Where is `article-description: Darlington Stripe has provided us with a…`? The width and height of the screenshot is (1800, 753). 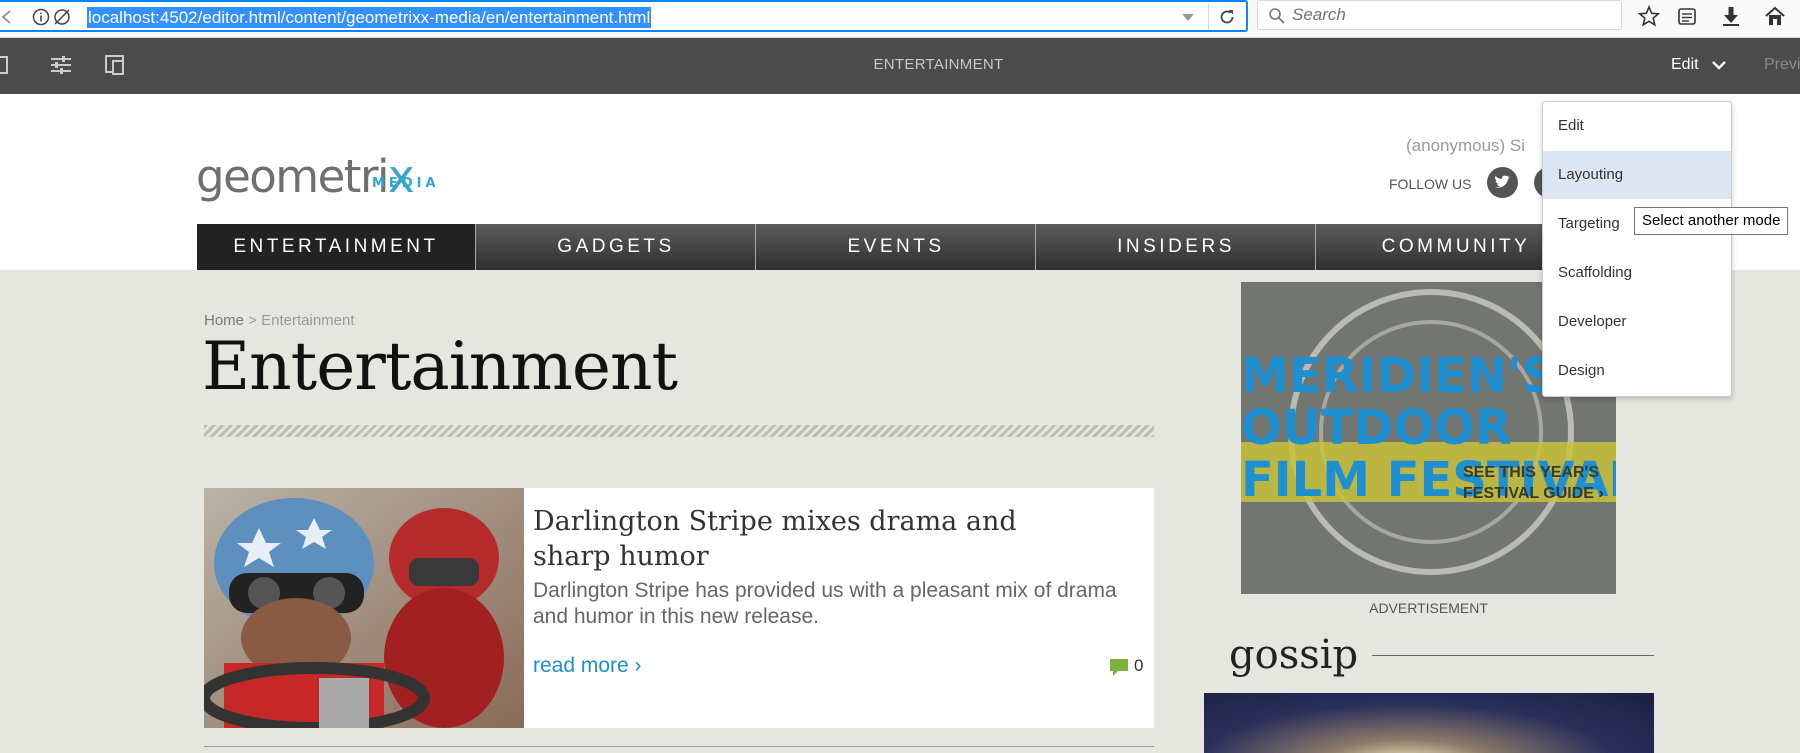
article-description: Darlington Stripe has provided us with a… is located at coordinates (825, 603).